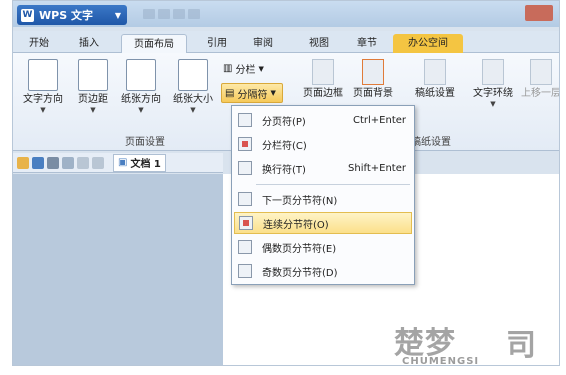 Image resolution: width=566 pixels, height=375 pixels. I want to click on app-title: WPS 文字, so click(66, 15).